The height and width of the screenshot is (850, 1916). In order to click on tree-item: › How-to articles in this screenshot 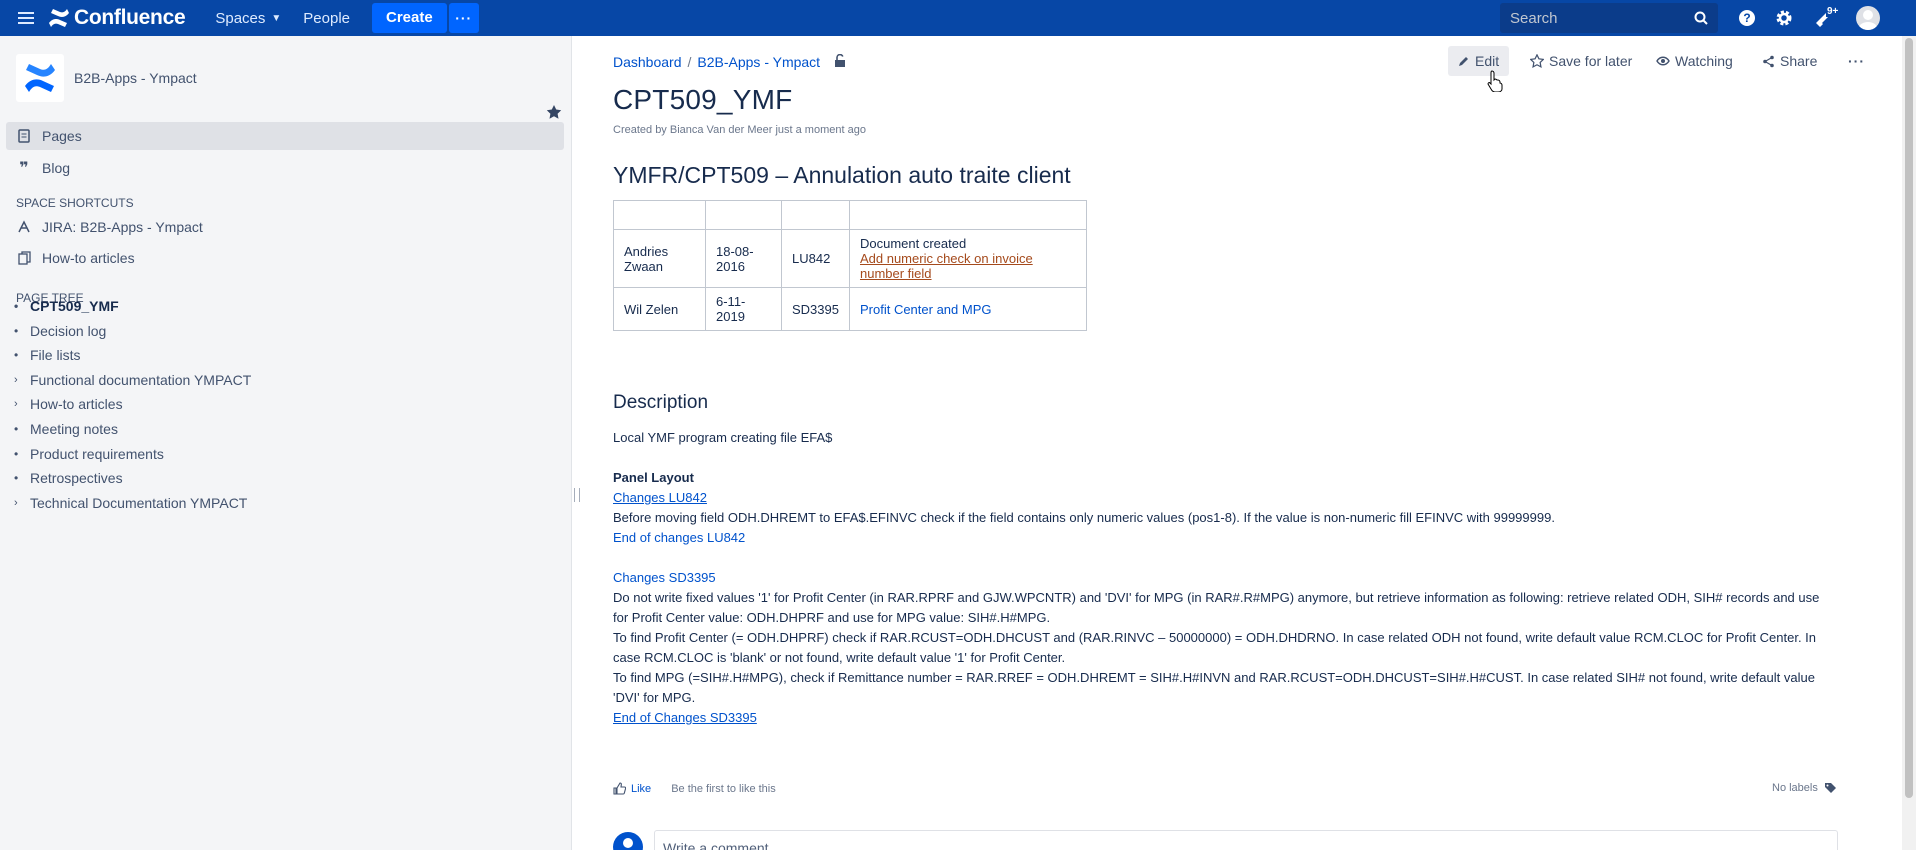, I will do `click(68, 404)`.